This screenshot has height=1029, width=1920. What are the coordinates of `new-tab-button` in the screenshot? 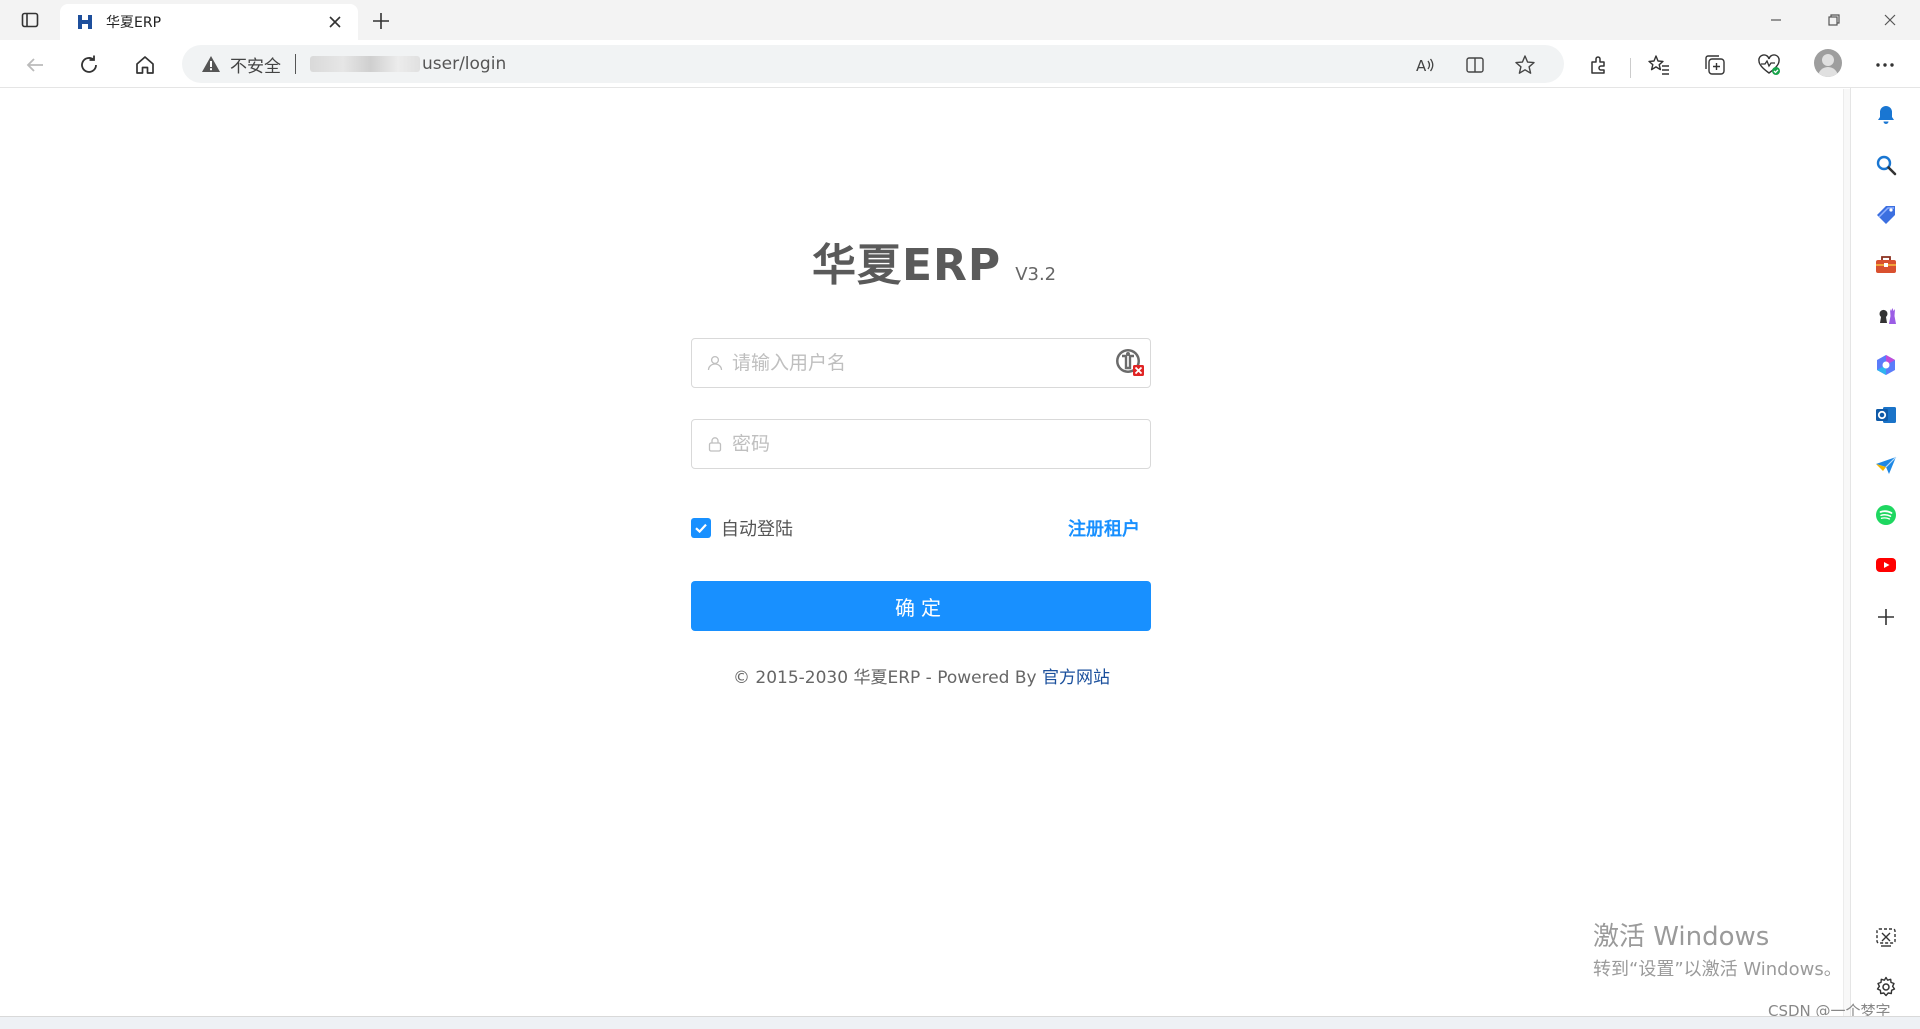 It's located at (381, 21).